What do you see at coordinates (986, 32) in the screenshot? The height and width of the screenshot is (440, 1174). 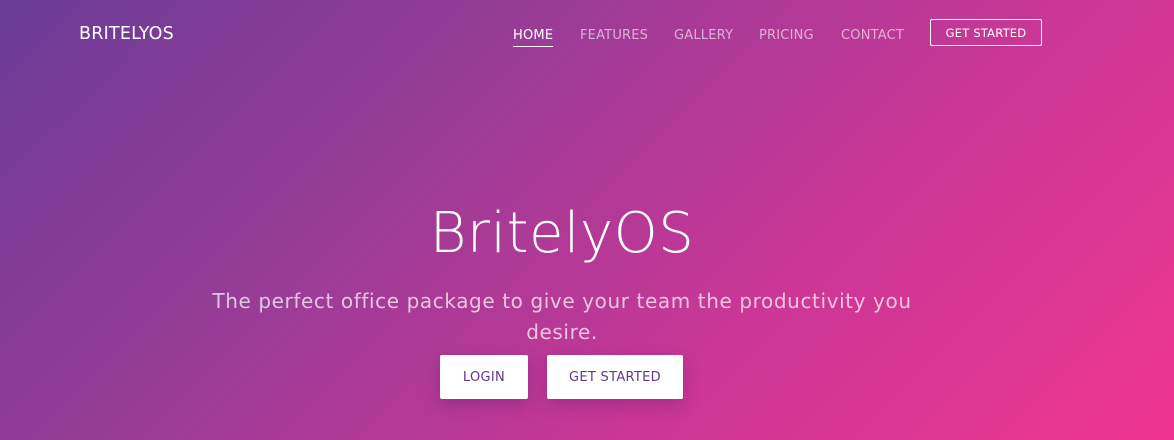 I see `header-get-started-button: GET STARTED` at bounding box center [986, 32].